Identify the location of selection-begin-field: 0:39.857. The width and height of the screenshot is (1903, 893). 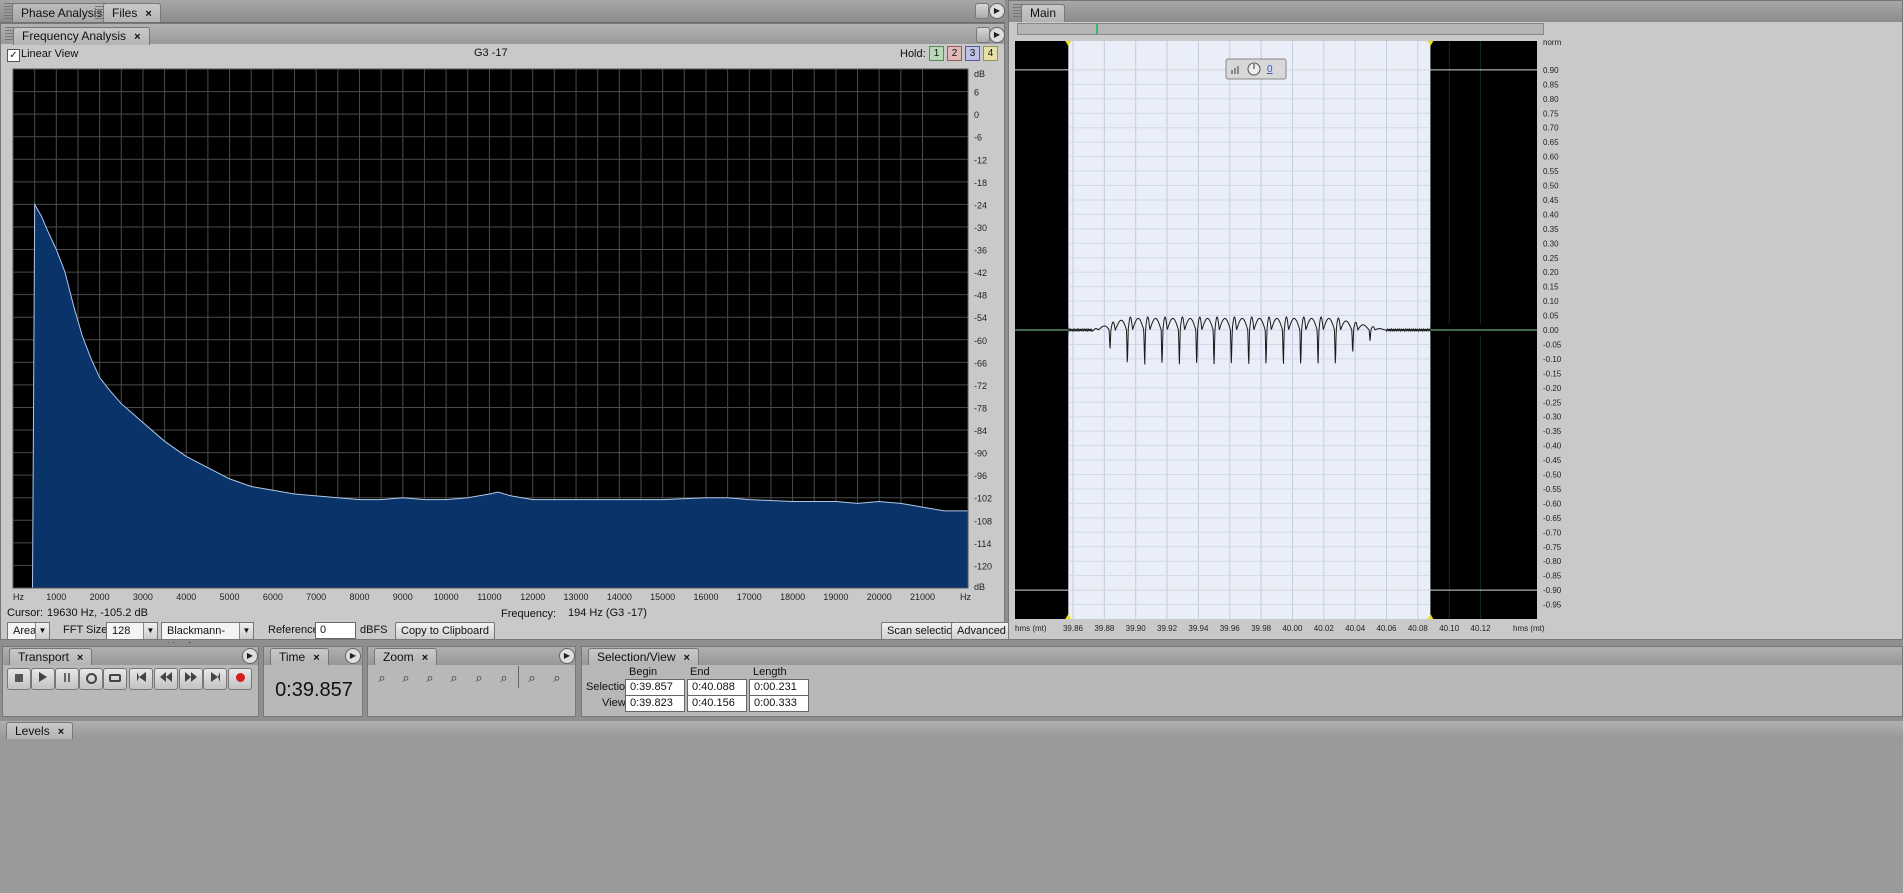
(655, 687).